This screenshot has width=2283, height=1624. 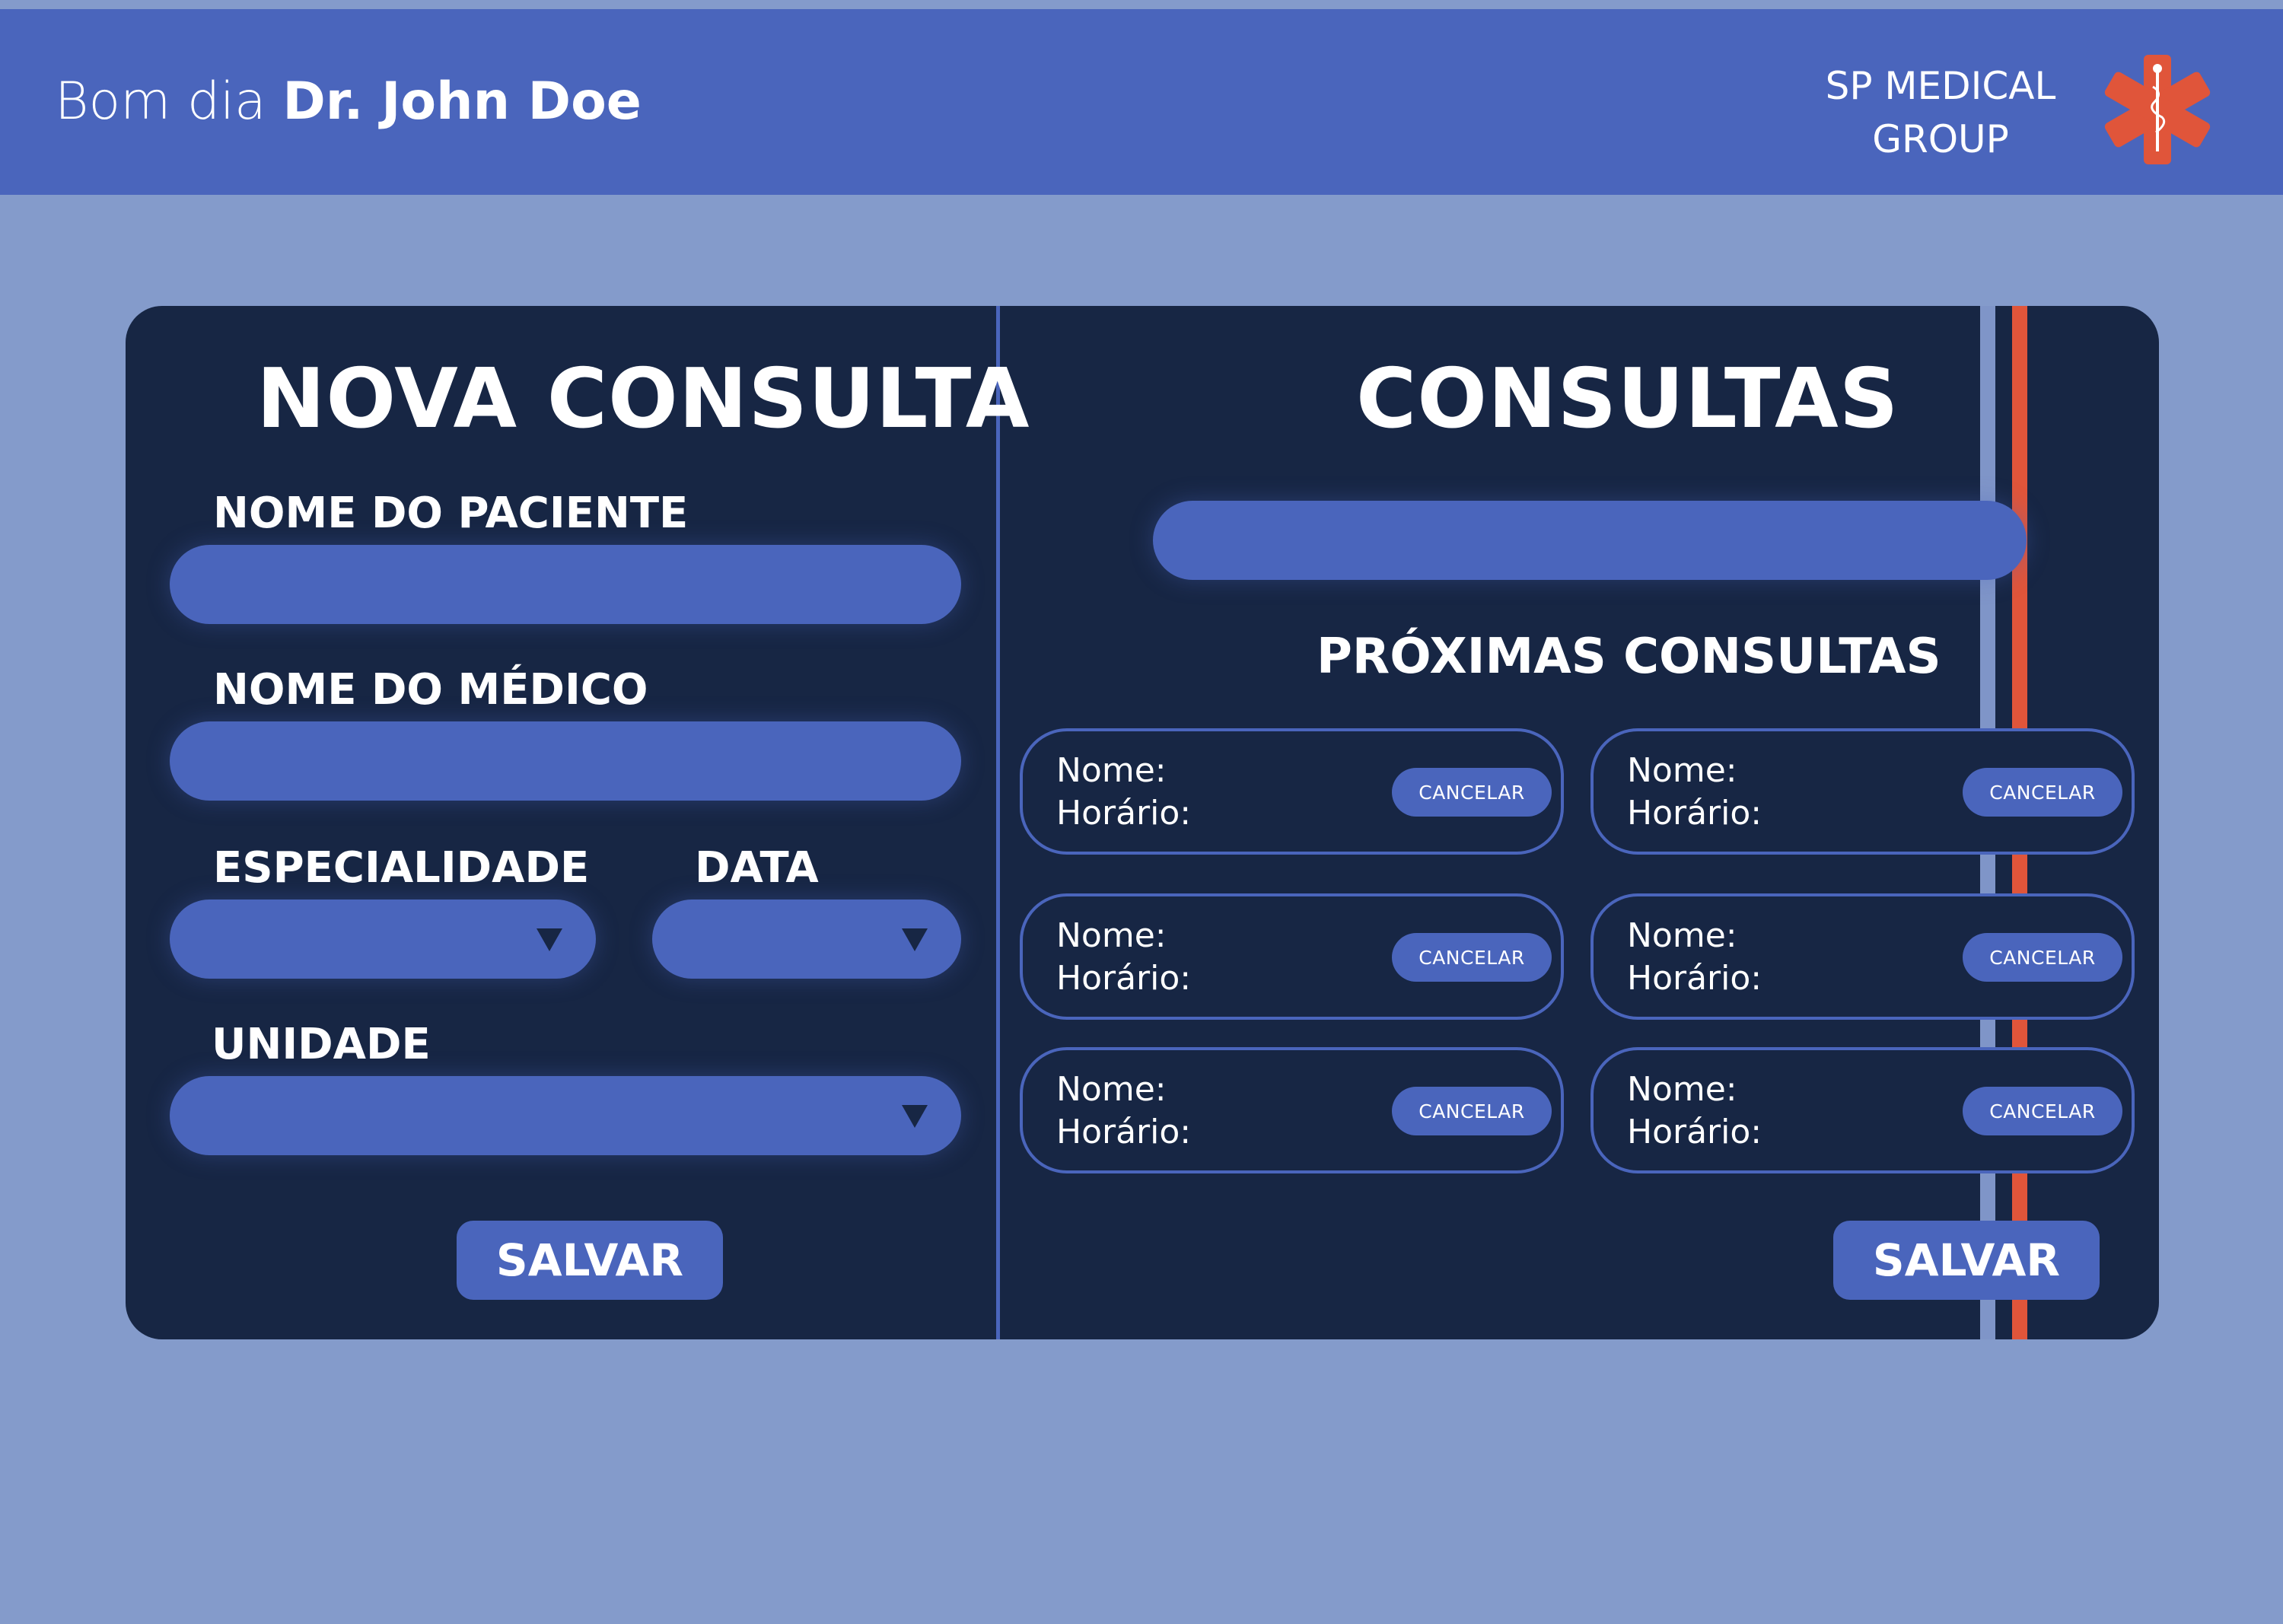 What do you see at coordinates (565, 584) in the screenshot?
I see `patient-name-input` at bounding box center [565, 584].